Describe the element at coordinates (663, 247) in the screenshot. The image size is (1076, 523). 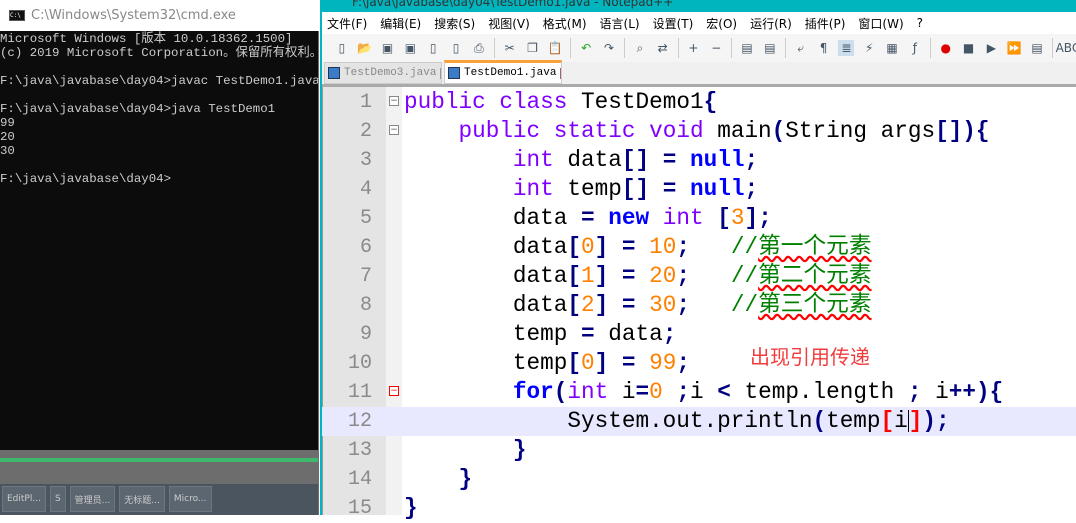
I see `code-token-num: 10` at that location.